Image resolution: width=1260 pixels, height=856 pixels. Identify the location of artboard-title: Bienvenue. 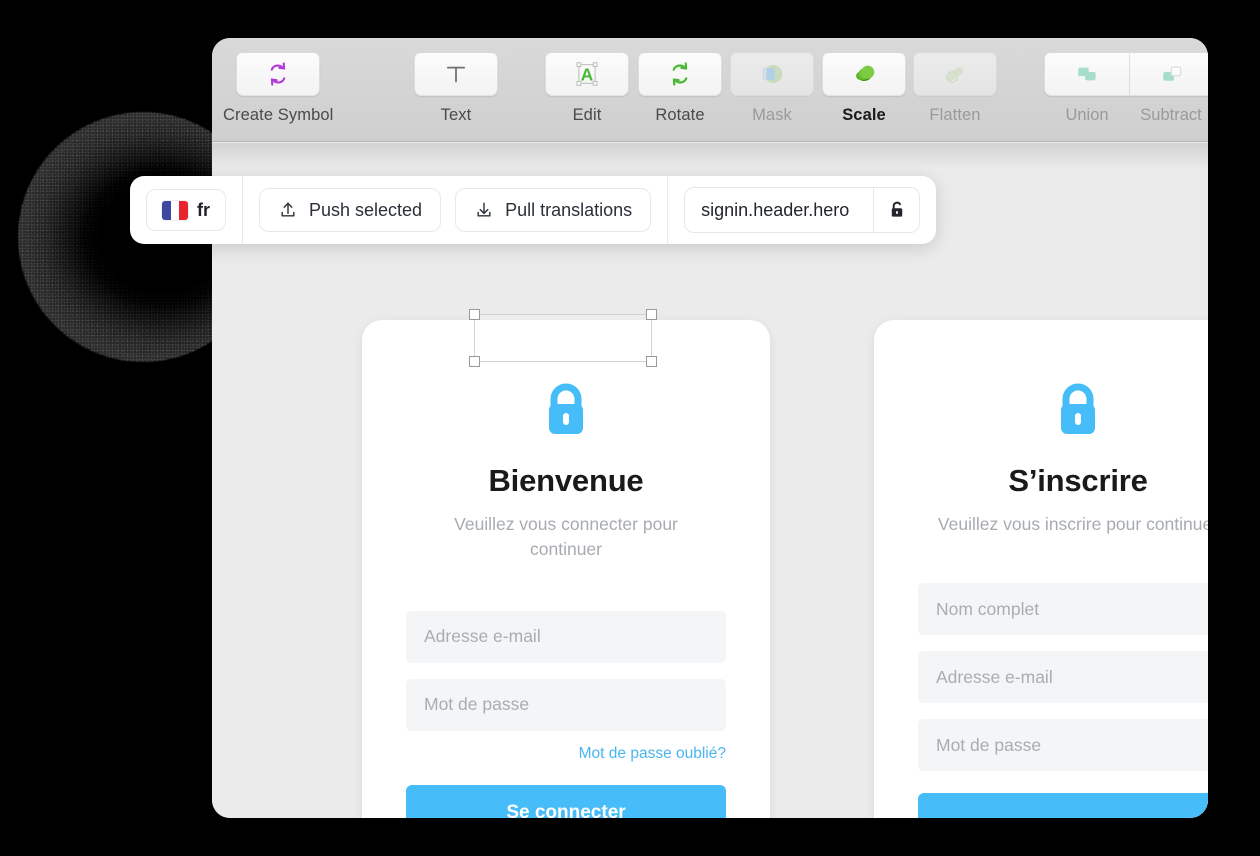
(566, 480).